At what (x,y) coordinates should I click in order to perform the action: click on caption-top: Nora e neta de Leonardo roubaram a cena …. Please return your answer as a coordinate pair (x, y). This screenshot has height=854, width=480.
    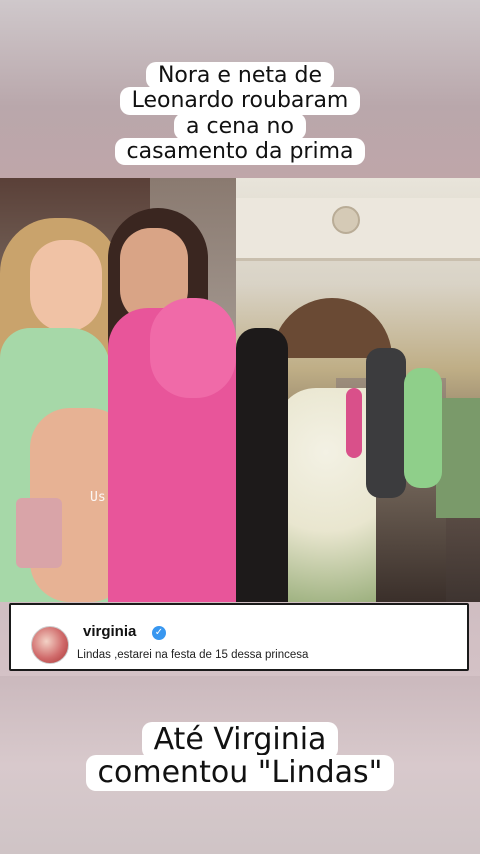
    Looking at the image, I should click on (240, 114).